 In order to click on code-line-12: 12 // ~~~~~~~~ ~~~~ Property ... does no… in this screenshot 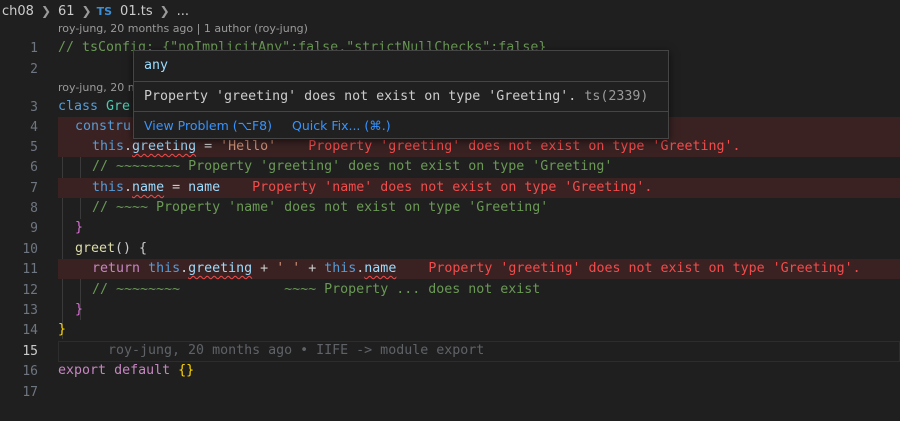, I will do `click(450, 290)`.